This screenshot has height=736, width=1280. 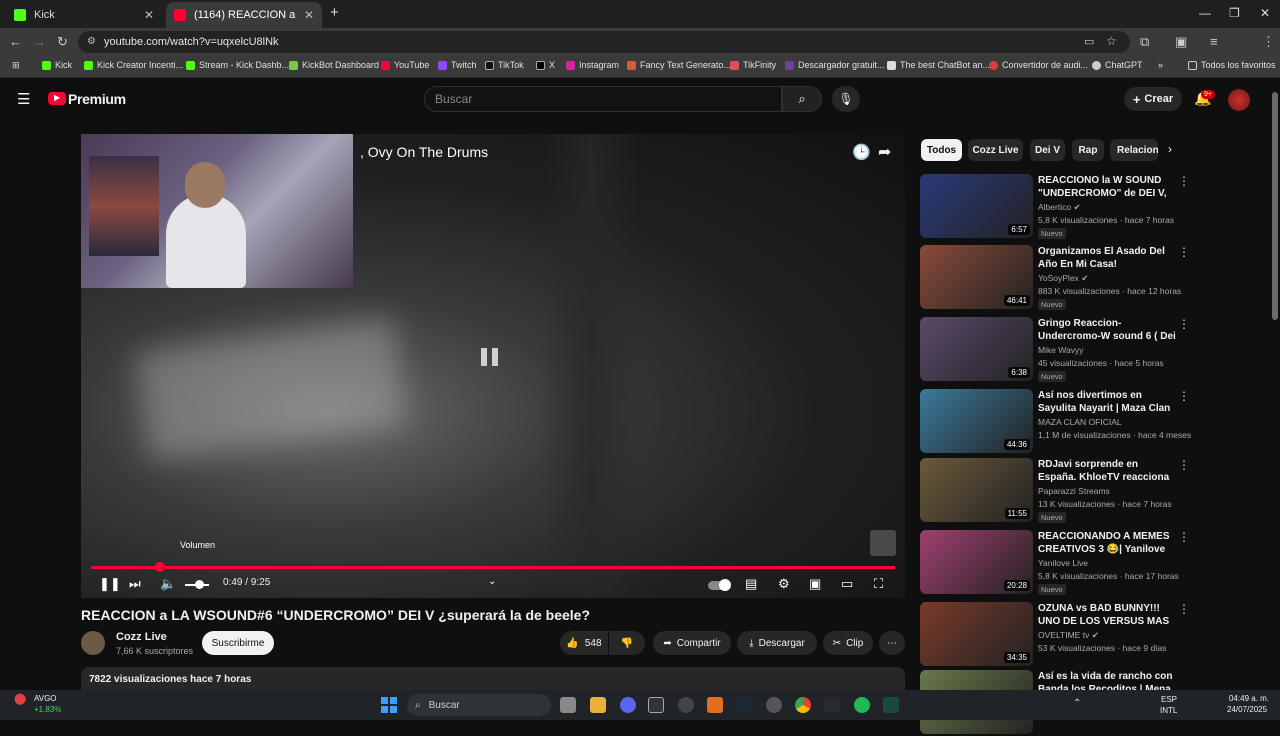 What do you see at coordinates (238, 643) in the screenshot?
I see `subscribe-button: Suscribirme` at bounding box center [238, 643].